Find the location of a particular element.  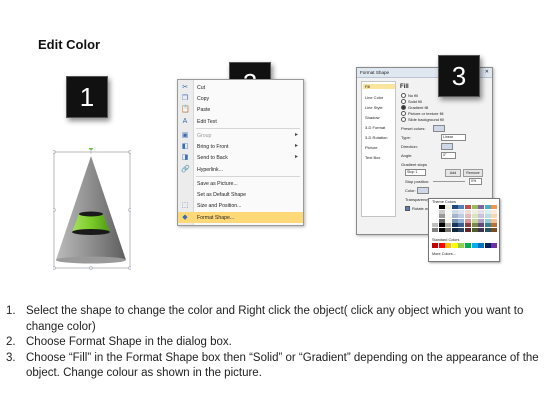

nav-item-text-box: Text Box is located at coordinates (372, 157).